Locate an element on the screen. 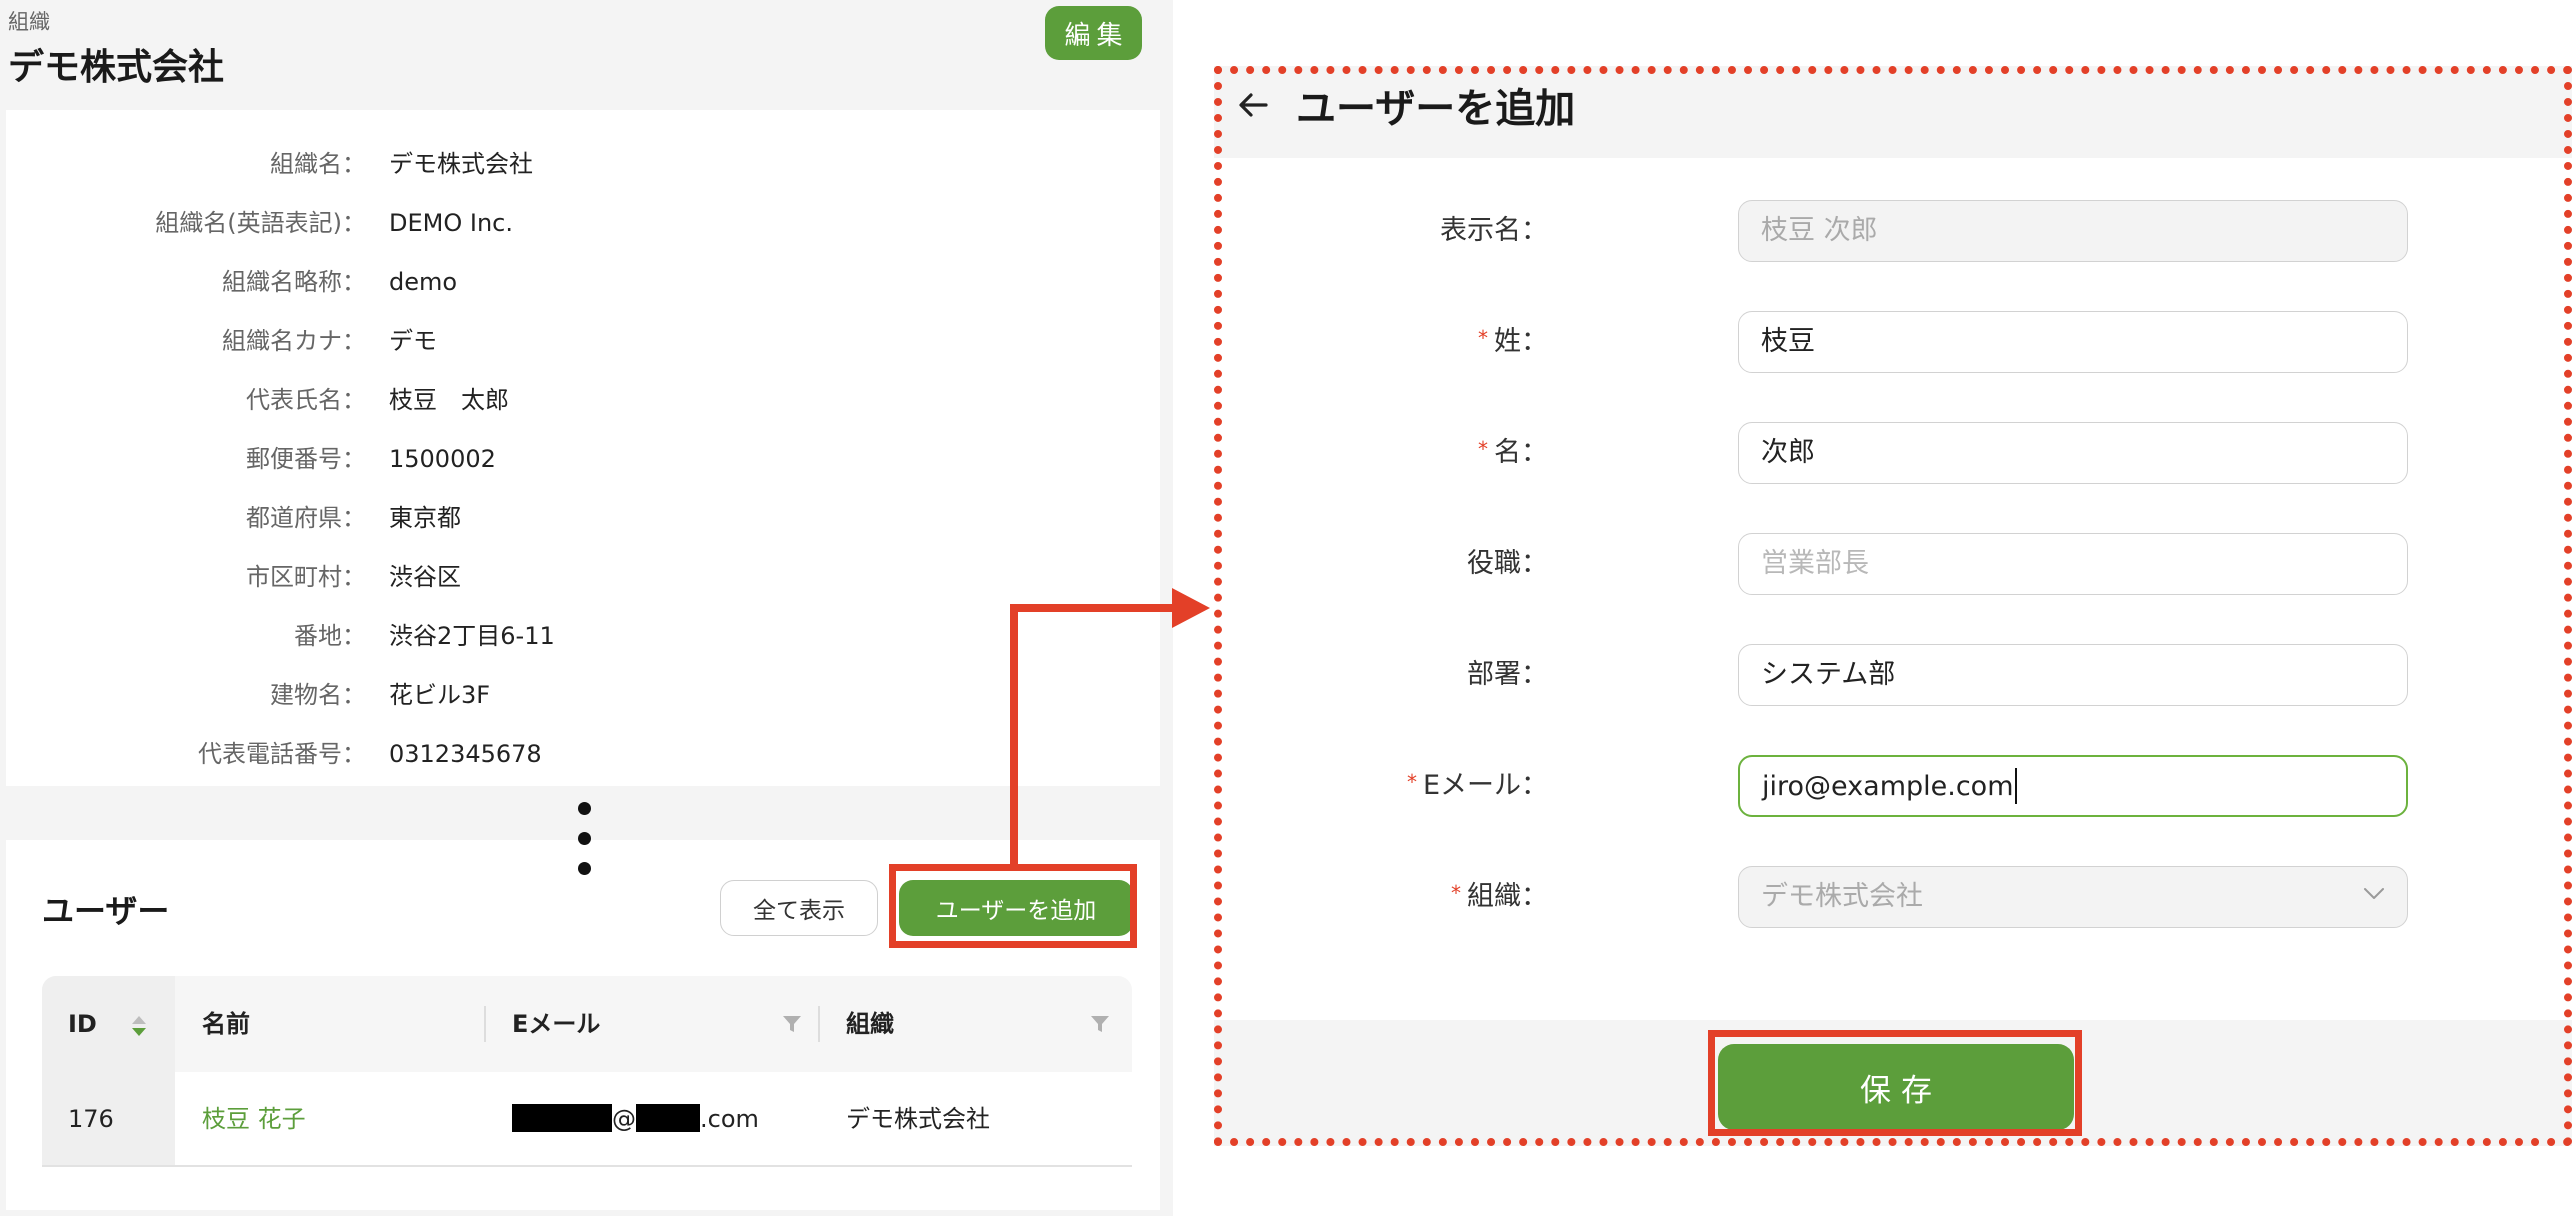 The height and width of the screenshot is (1216, 2572). info-row-org-name: 組織名： デモ株式会社 is located at coordinates (583, 164).